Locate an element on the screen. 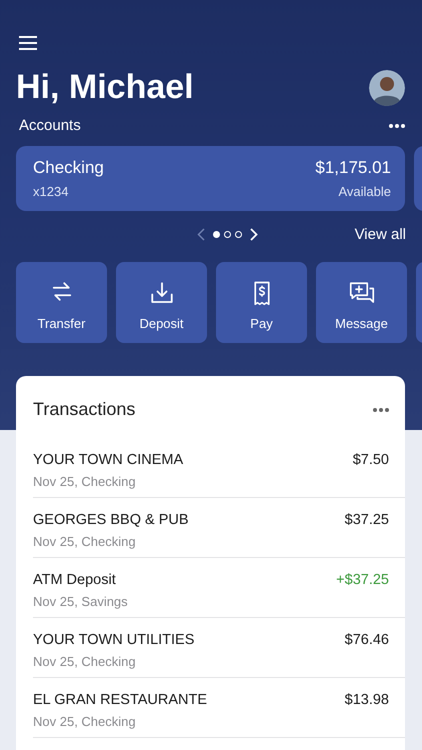 The image size is (422, 750). avatar is located at coordinates (387, 88).